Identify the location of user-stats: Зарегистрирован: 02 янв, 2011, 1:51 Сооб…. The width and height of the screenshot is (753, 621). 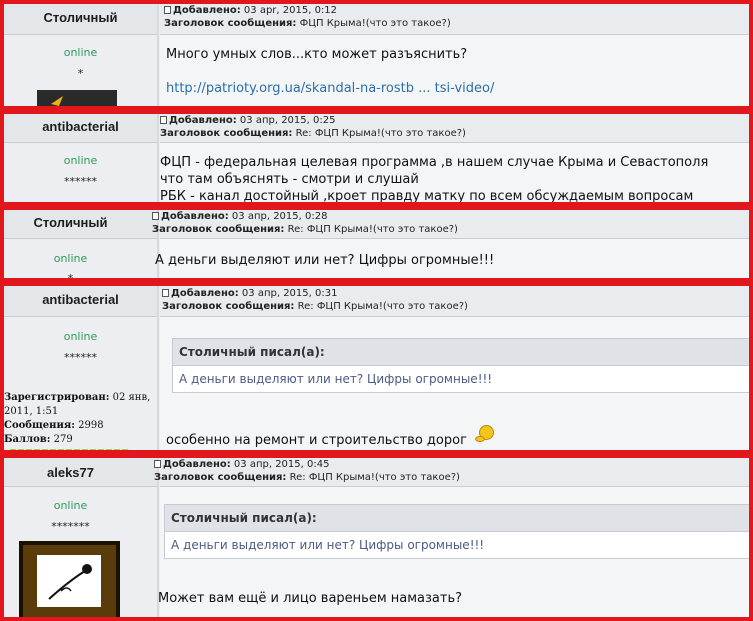
(77, 418).